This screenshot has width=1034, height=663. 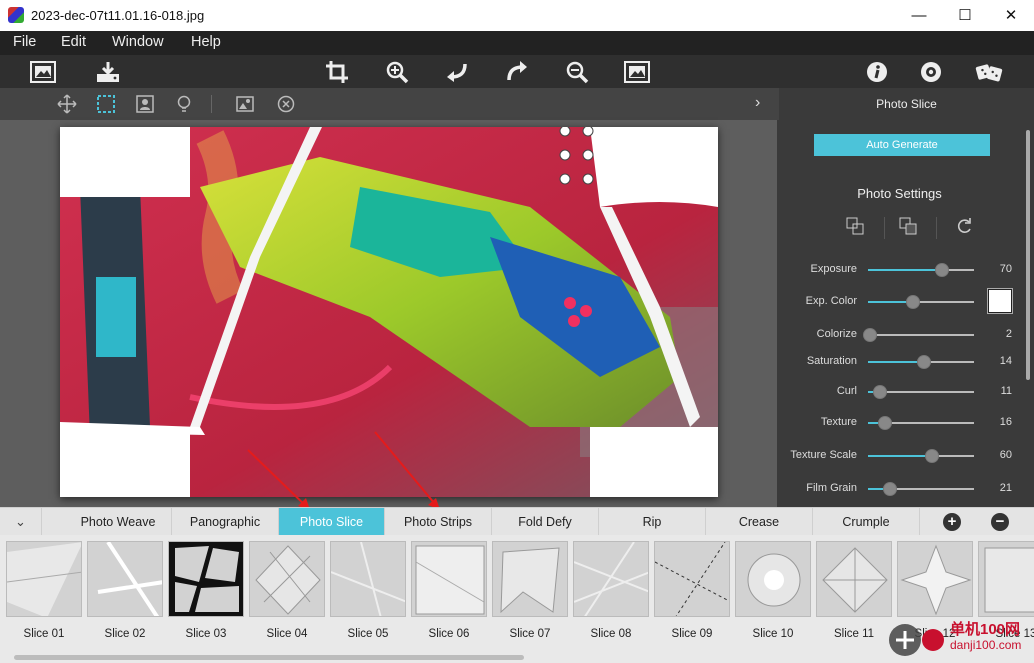 I want to click on minimize-button: —, so click(x=919, y=15).